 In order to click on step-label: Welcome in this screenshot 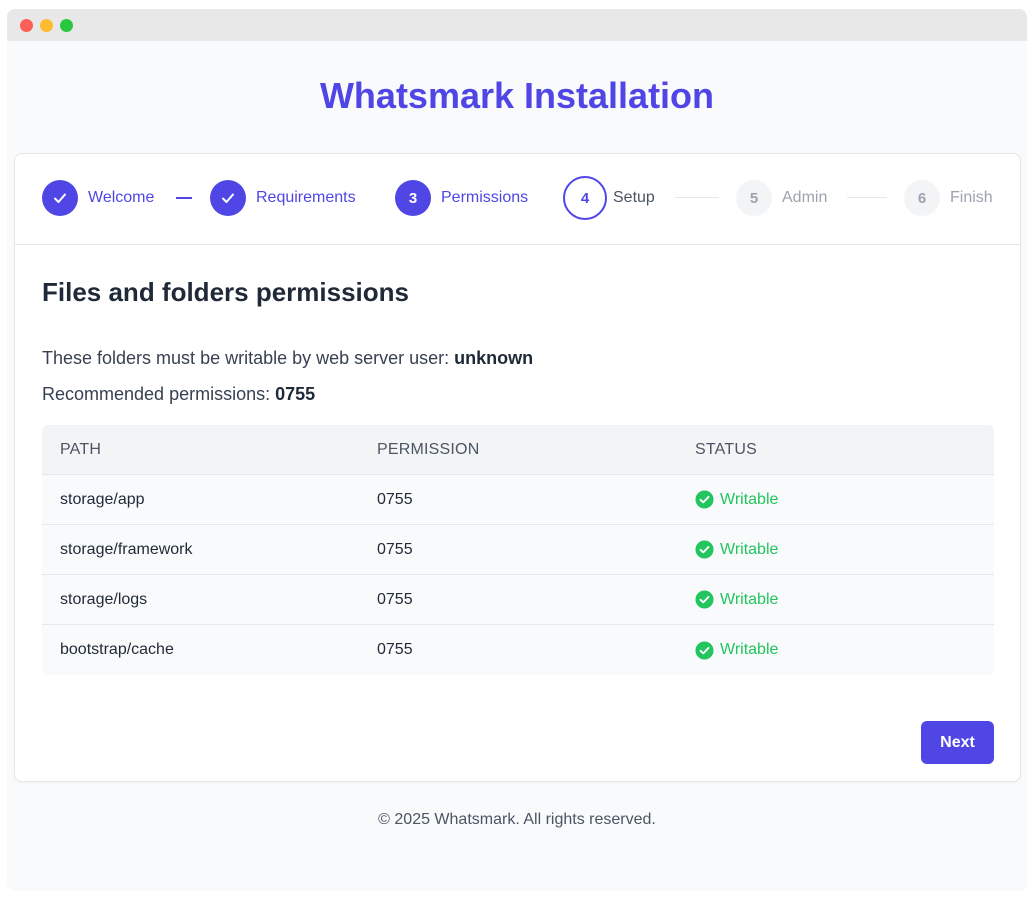, I will do `click(121, 197)`.